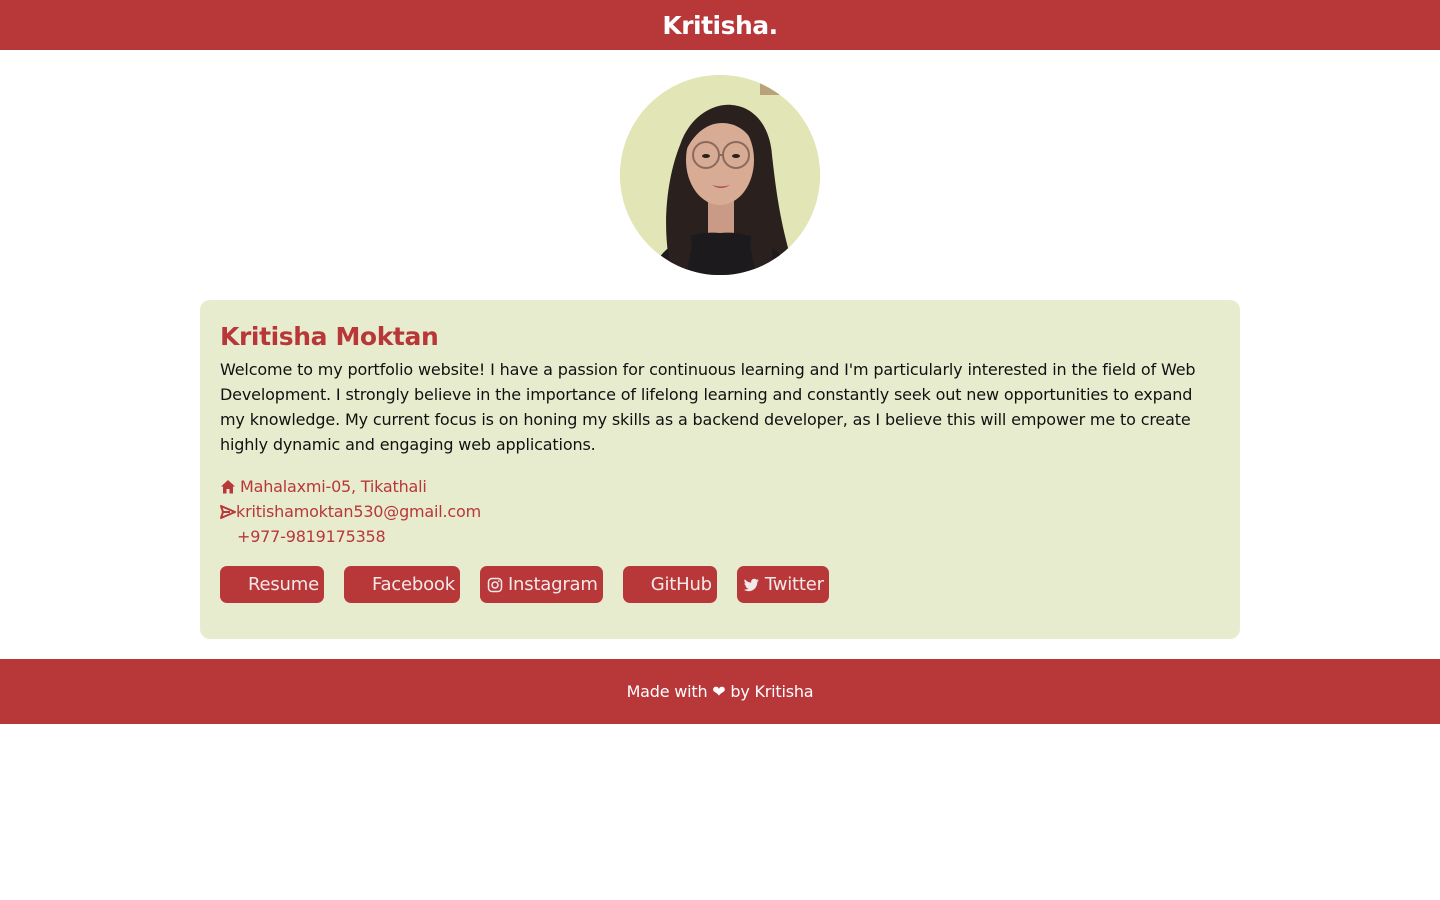 This screenshot has width=1440, height=900. Describe the element at coordinates (228, 512) in the screenshot. I see `send-icon` at that location.